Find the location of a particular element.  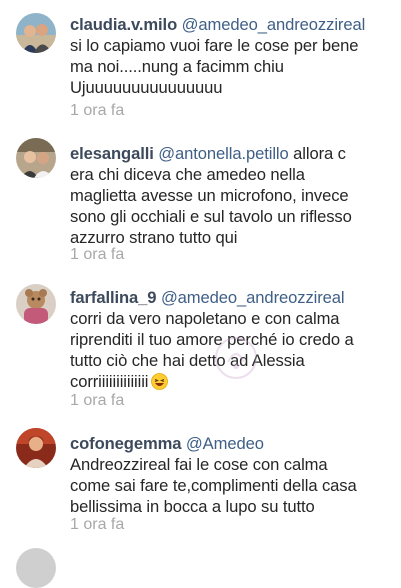

comment-text-inline: allora c is located at coordinates (317, 153).